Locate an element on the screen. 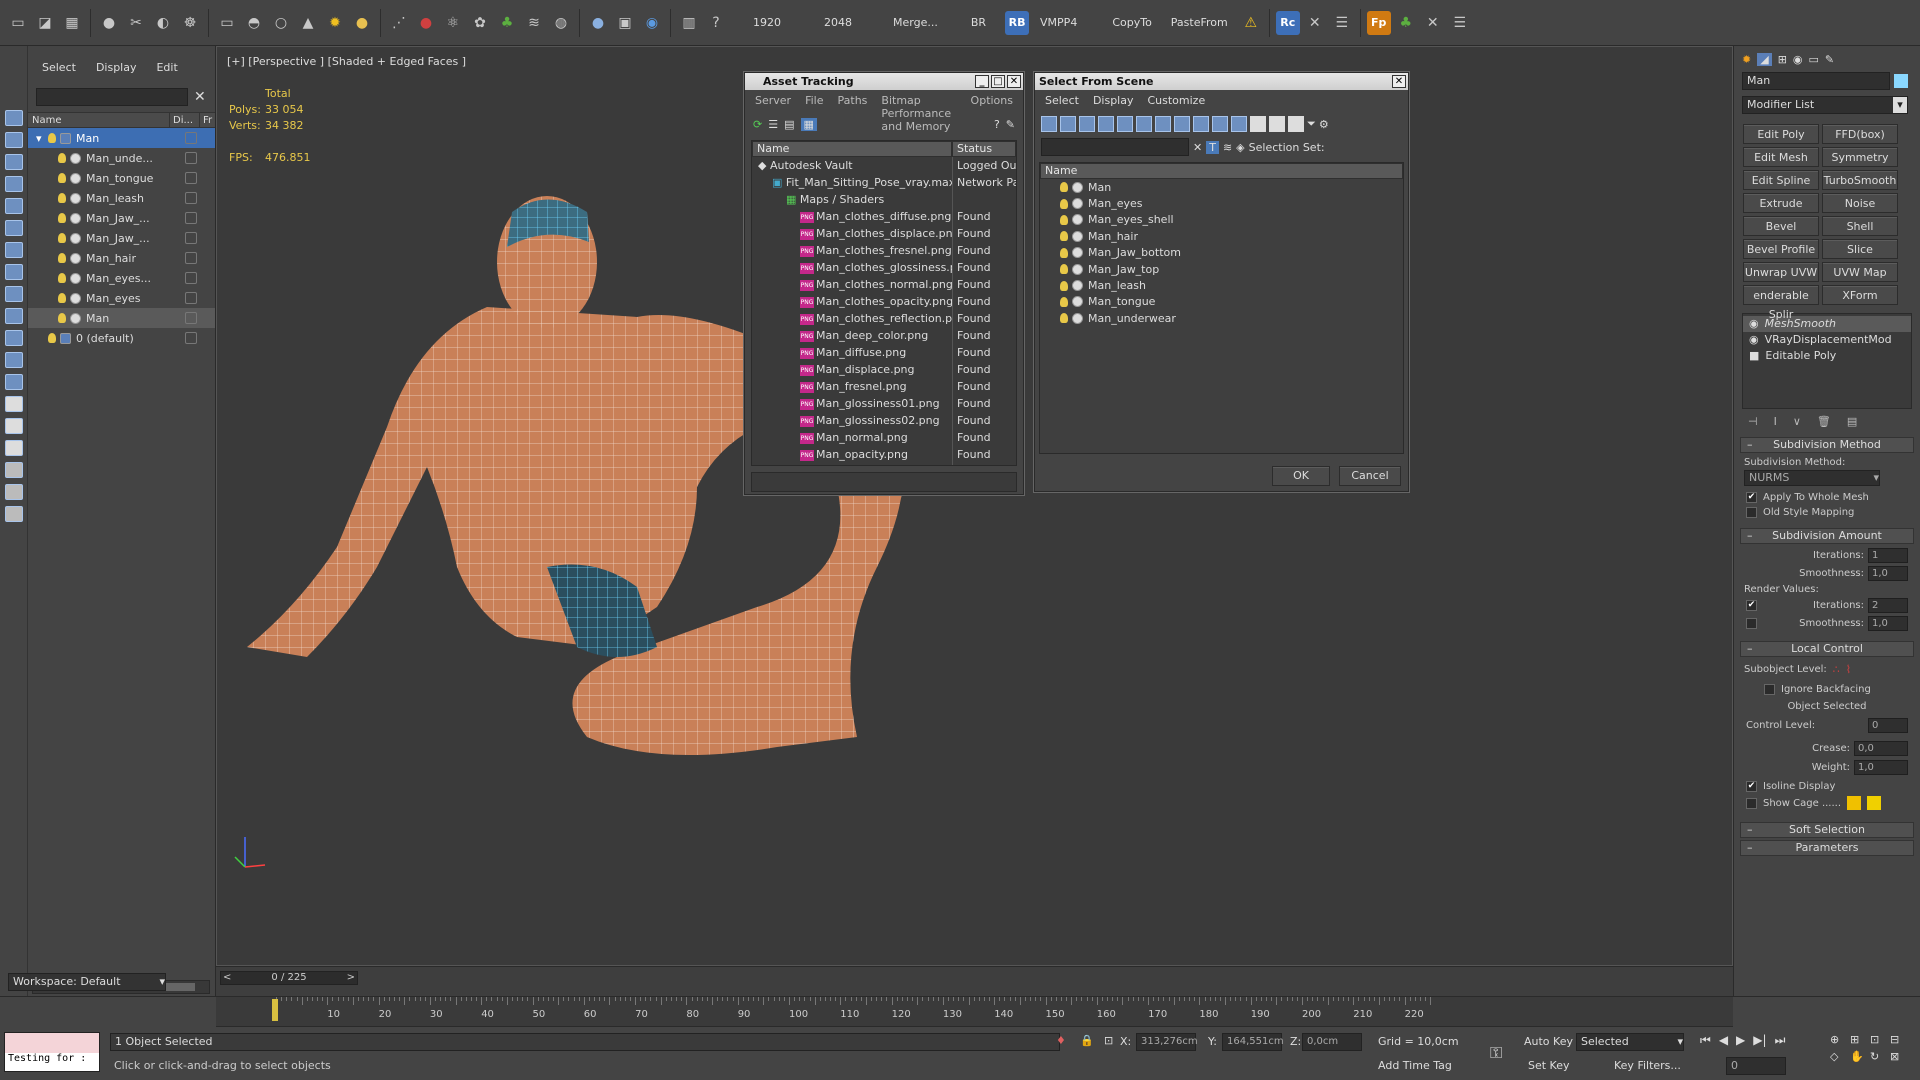 This screenshot has height=1080, width=1920. select-scene-row: Man_hair is located at coordinates (1221, 236).